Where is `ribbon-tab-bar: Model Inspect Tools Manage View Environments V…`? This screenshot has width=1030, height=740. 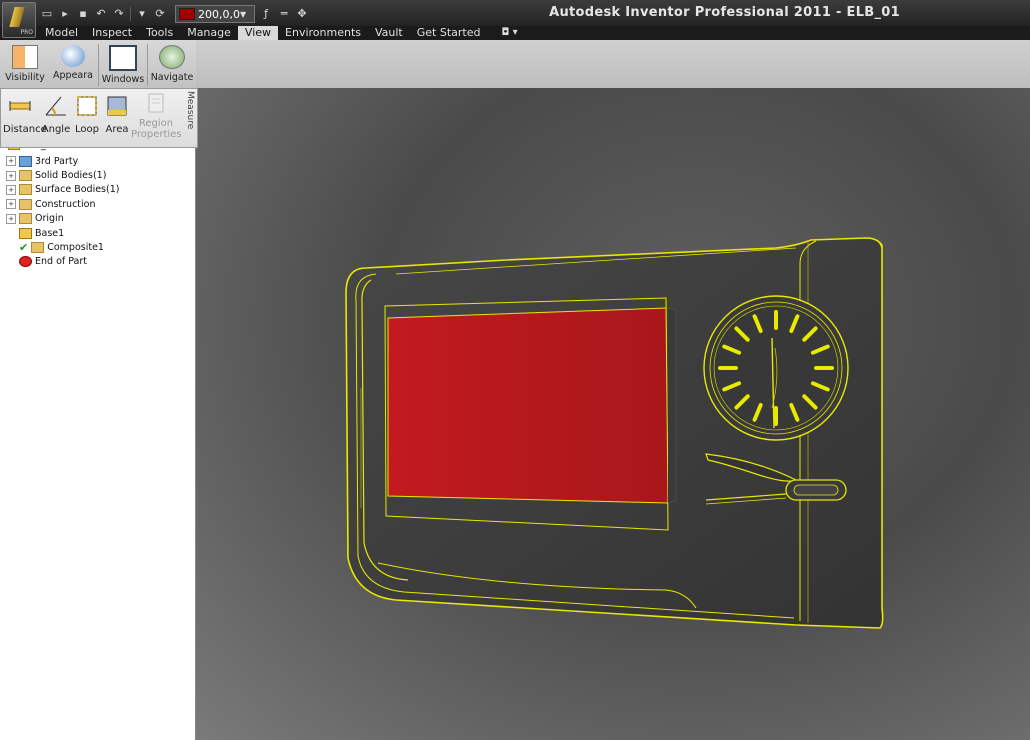
ribbon-tab-bar: Model Inspect Tools Manage View Environments V… is located at coordinates (515, 33).